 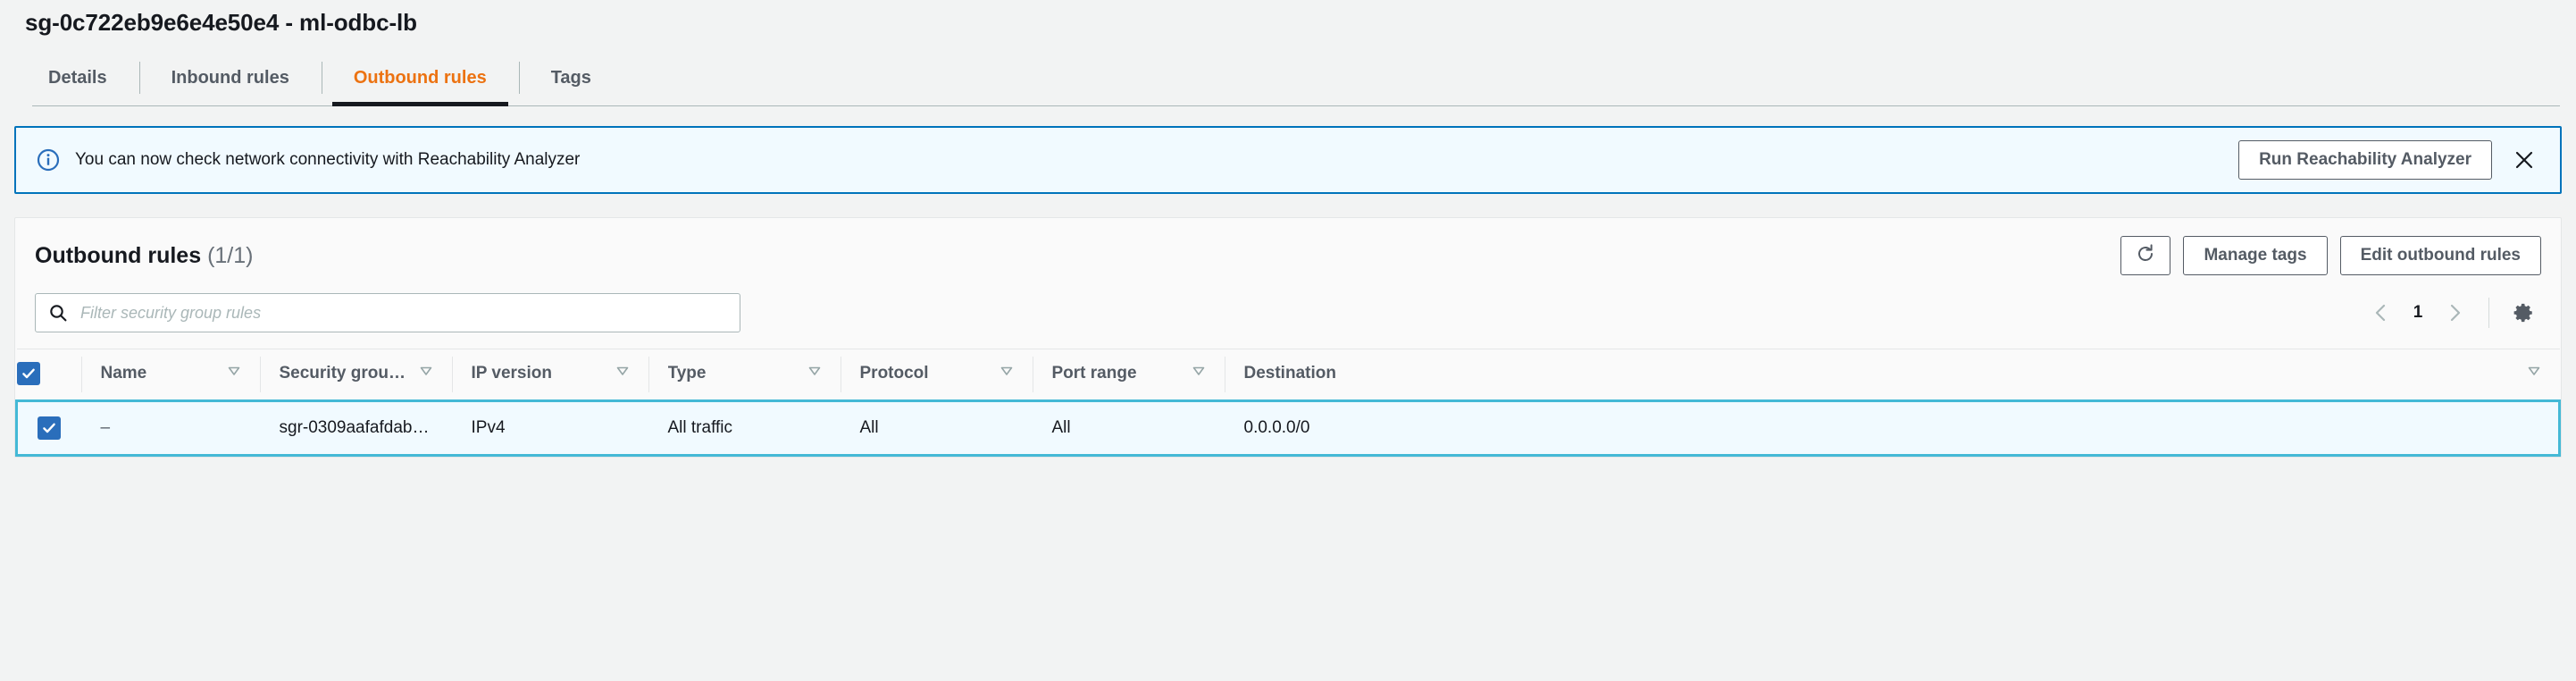 I want to click on cell-value: 0.0.0.0/0, so click(x=1276, y=428).